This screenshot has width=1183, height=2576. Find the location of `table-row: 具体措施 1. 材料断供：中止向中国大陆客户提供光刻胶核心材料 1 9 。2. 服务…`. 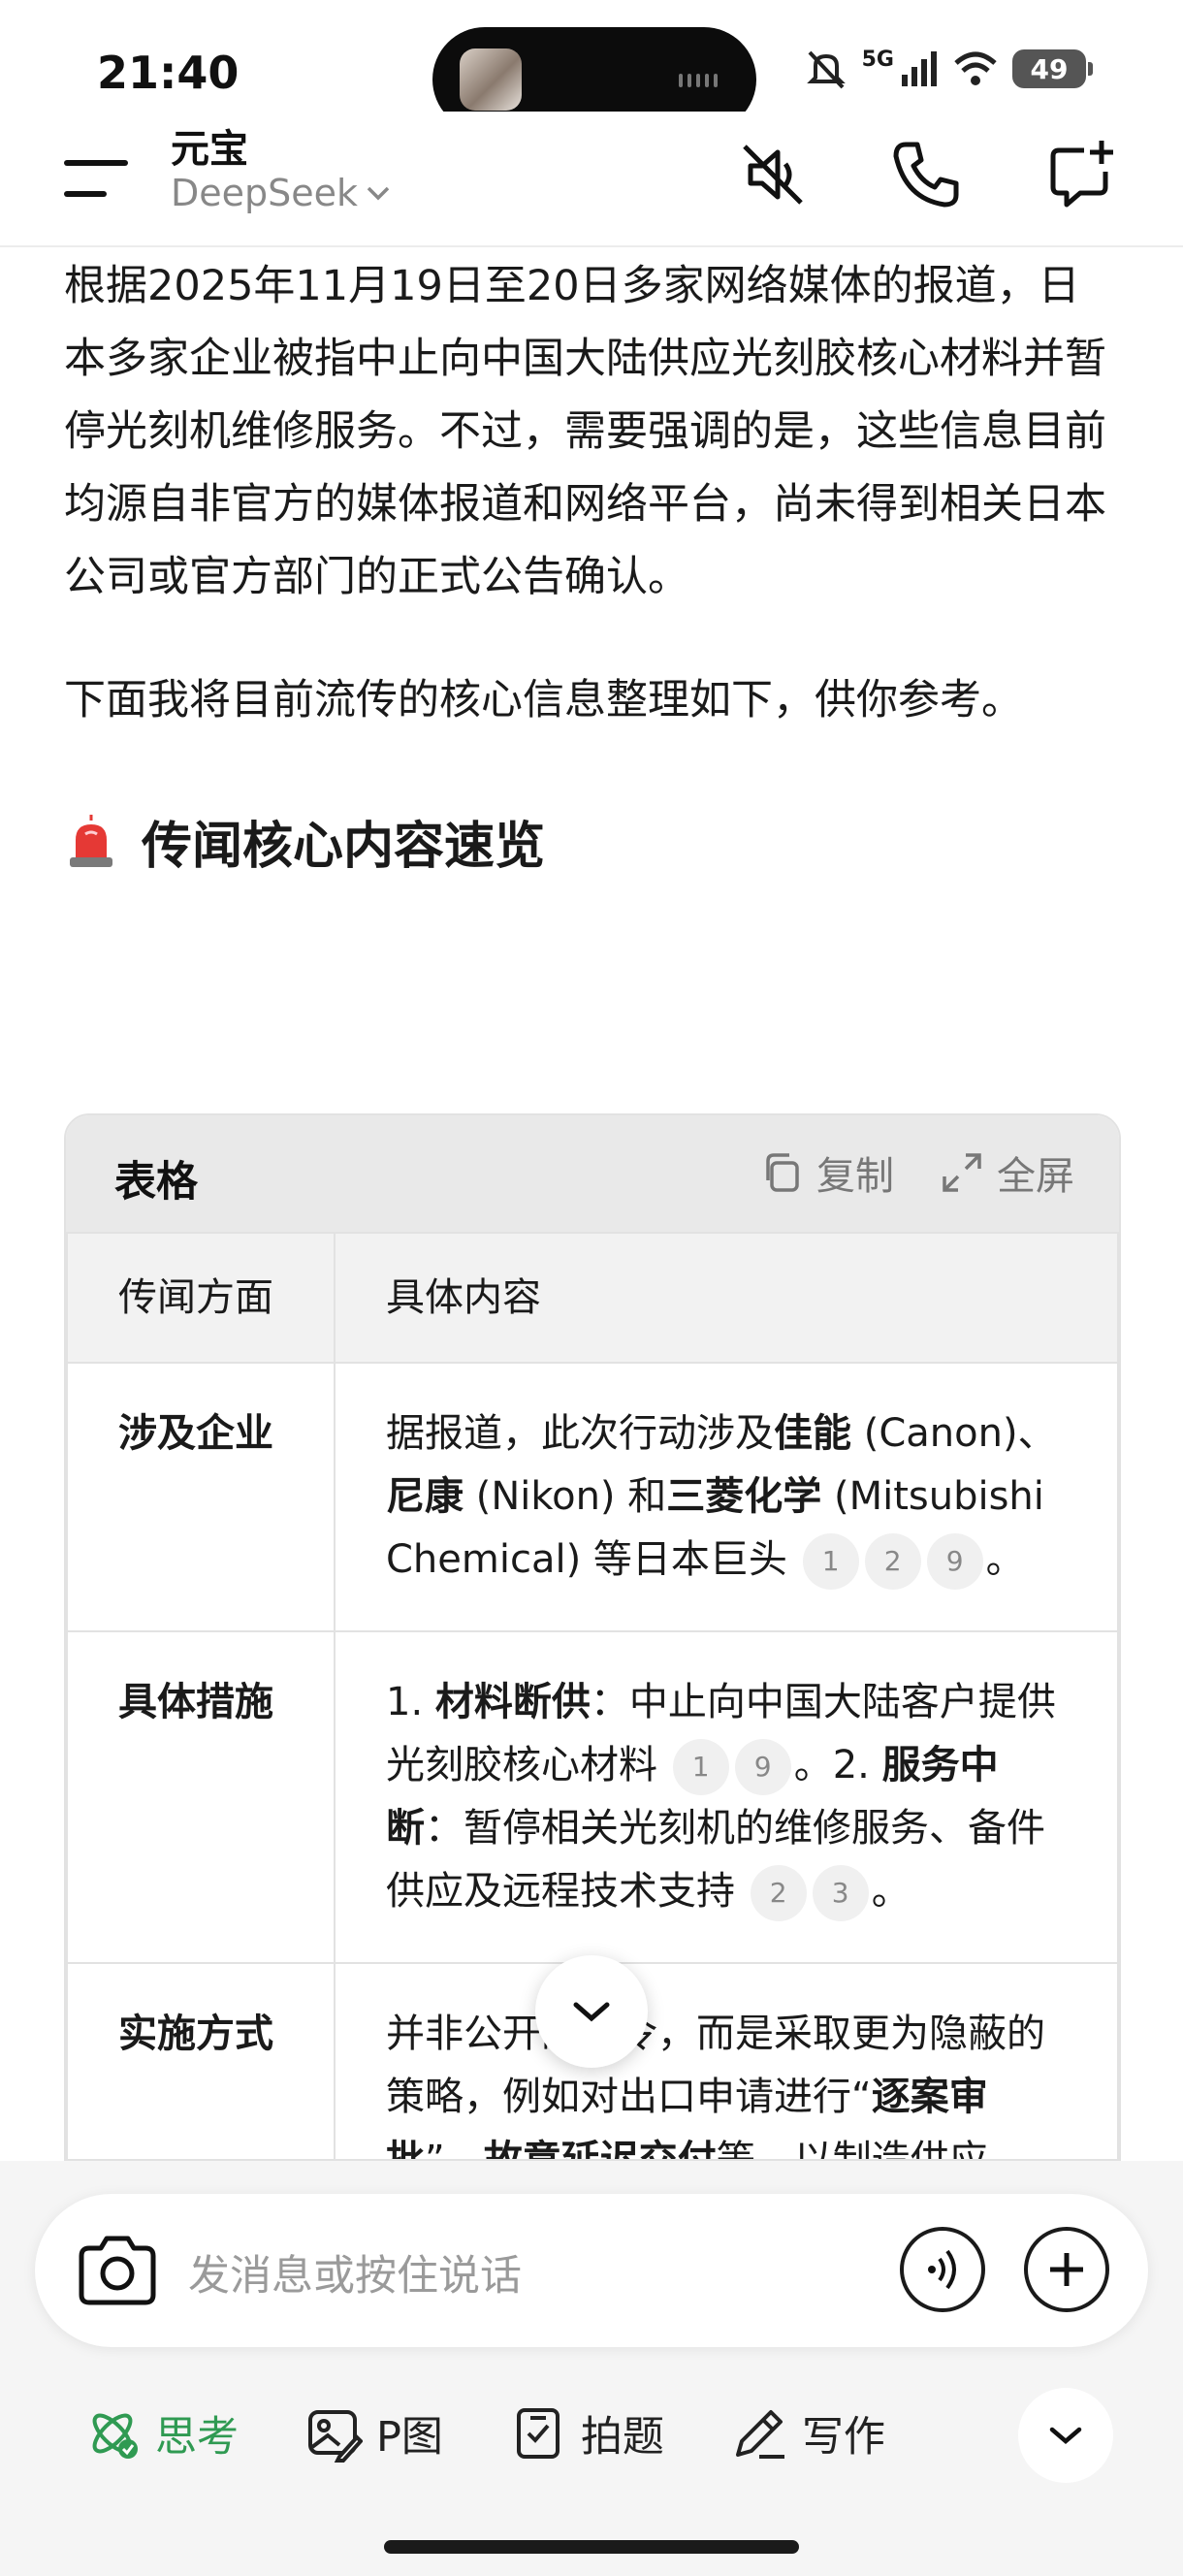

table-row: 具体措施 1. 材料断供：中止向中国大陆客户提供光刻胶核心材料 1 9 。2. 服务… is located at coordinates (592, 1797).